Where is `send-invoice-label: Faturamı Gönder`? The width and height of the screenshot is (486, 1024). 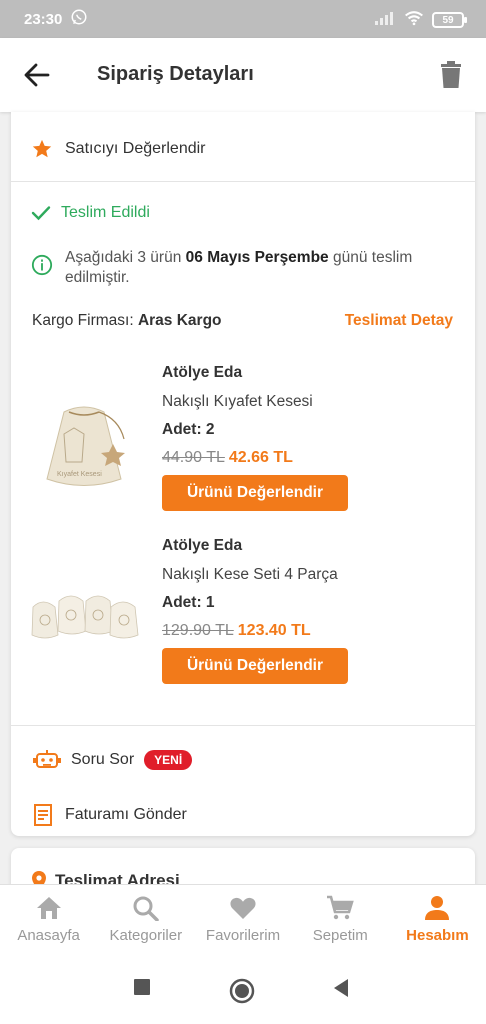
send-invoice-label: Faturamı Gönder is located at coordinates (126, 814).